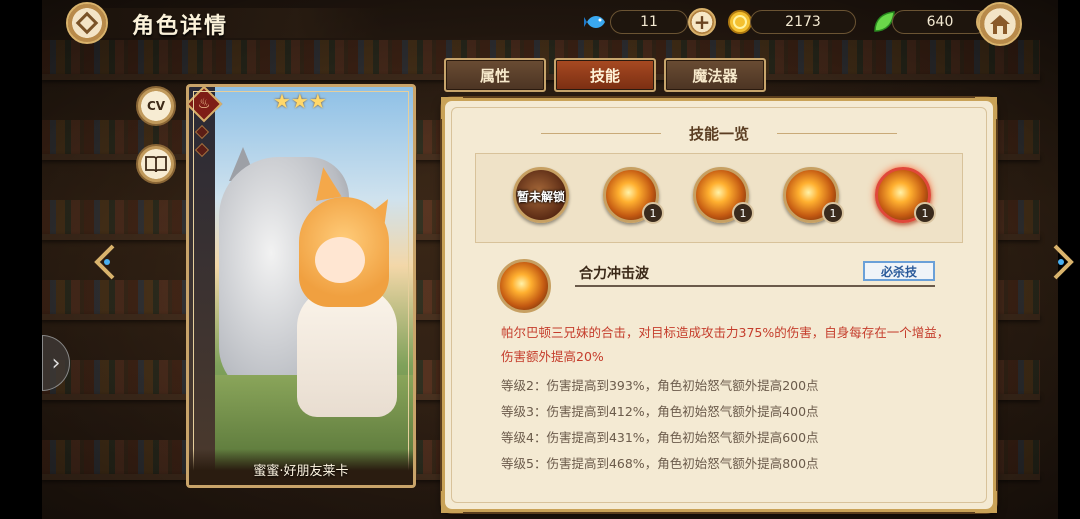 The image size is (1080, 519). Describe the element at coordinates (56, 363) in the screenshot. I see `chevron-right-icon: ›` at that location.